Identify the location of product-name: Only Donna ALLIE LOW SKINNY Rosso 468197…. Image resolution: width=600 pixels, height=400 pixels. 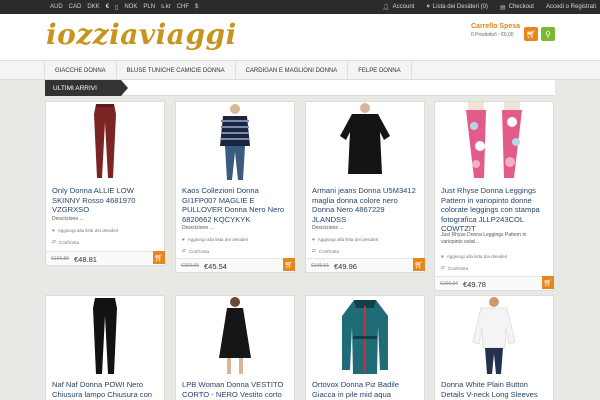
(106, 200).